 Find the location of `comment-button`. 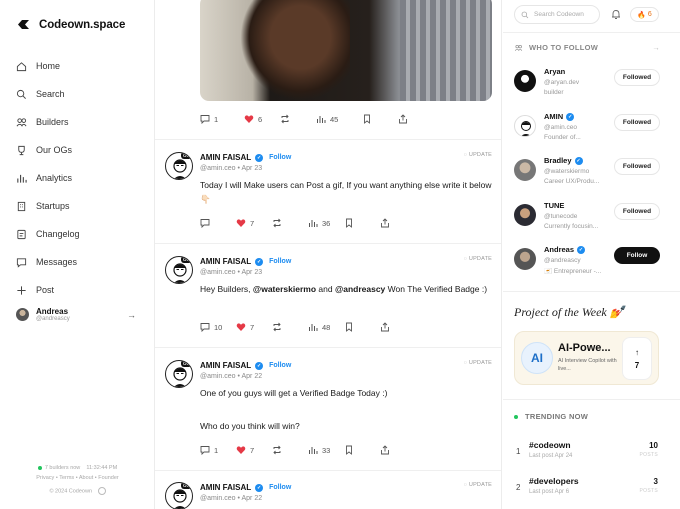

comment-button is located at coordinates (218, 223).